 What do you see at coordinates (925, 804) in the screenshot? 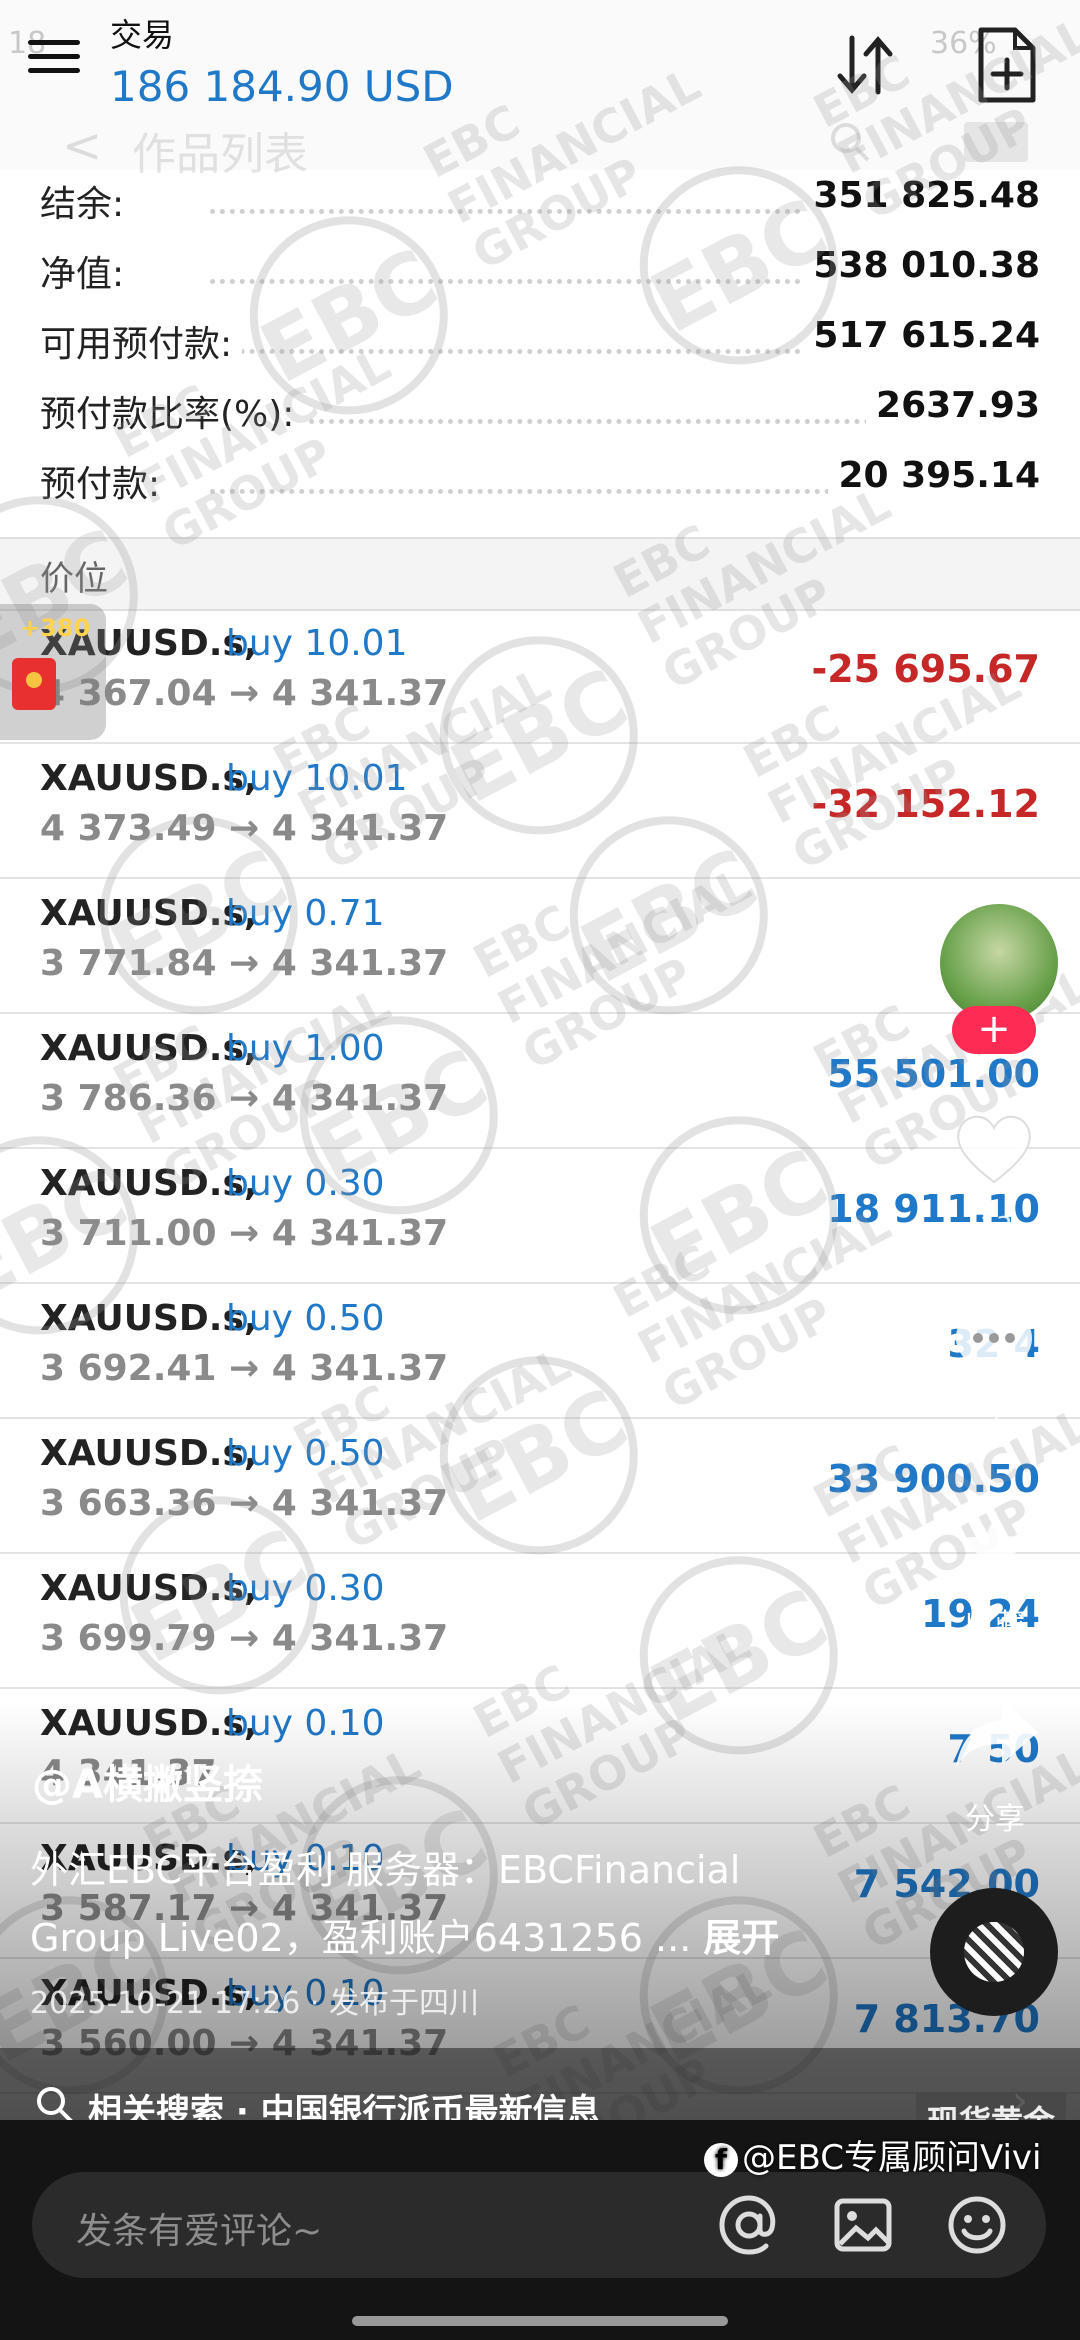
I see `position-profit: -32 152.12` at bounding box center [925, 804].